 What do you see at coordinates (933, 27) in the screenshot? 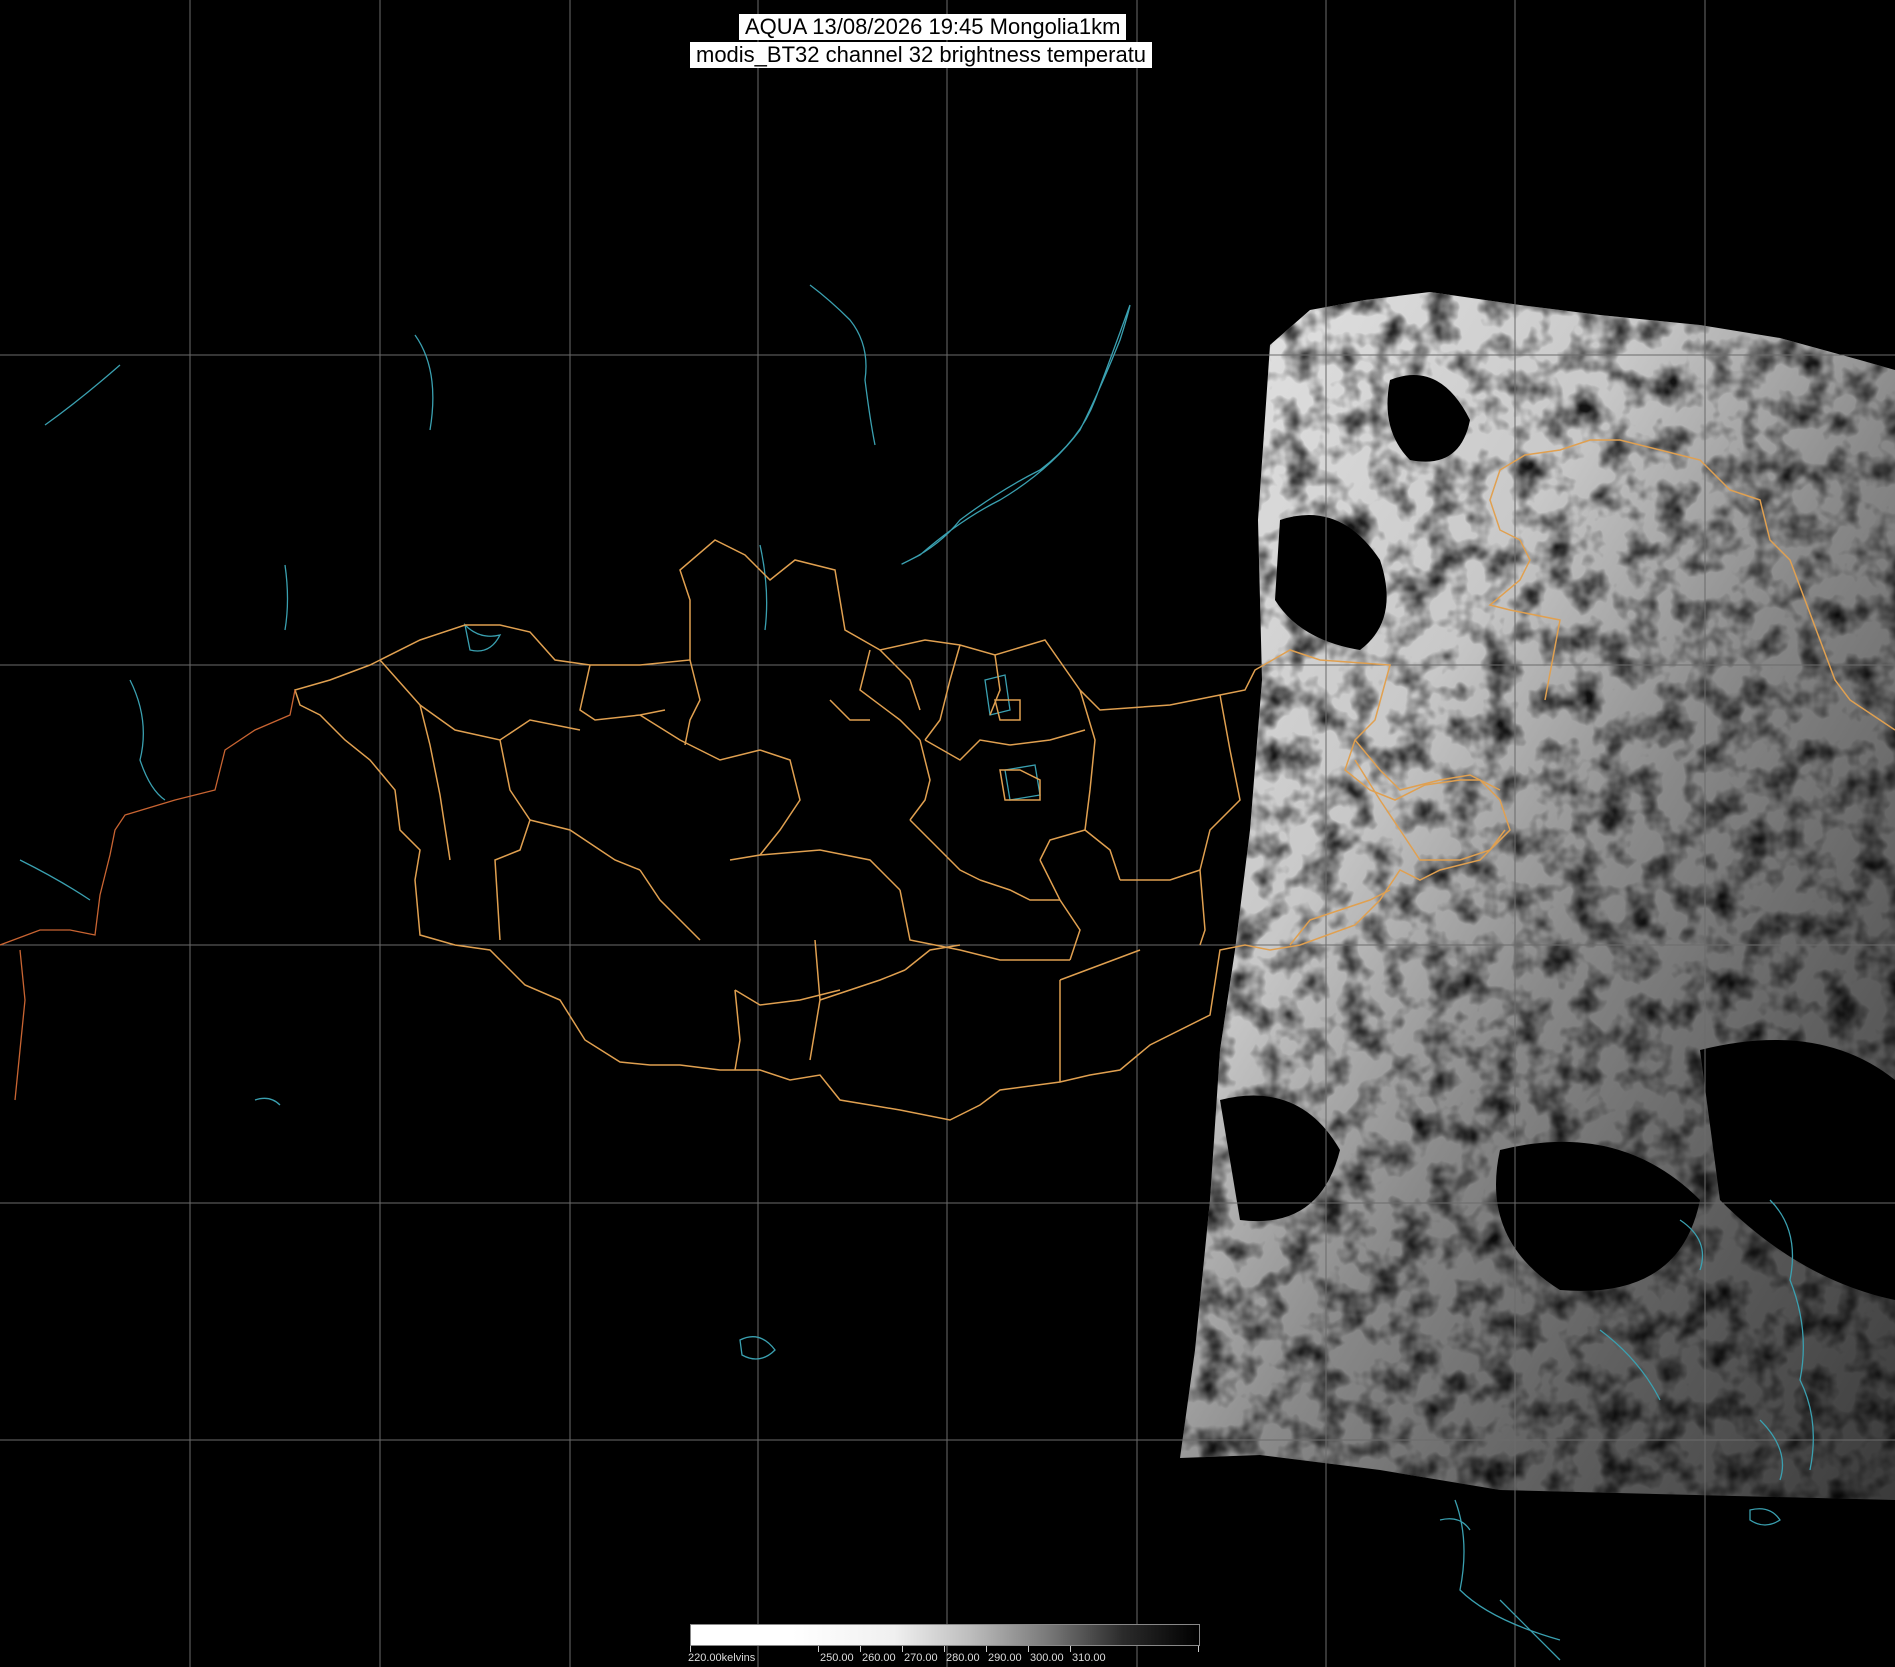
I see `map-title: AQUA 13/08/2026 19:45 Mongolia1km` at bounding box center [933, 27].